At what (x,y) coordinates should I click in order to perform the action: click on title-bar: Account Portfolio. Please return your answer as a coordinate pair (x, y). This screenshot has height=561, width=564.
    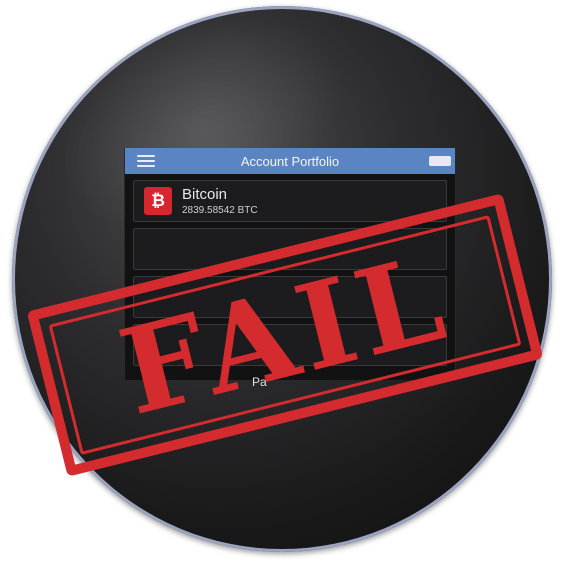
    Looking at the image, I should click on (290, 161).